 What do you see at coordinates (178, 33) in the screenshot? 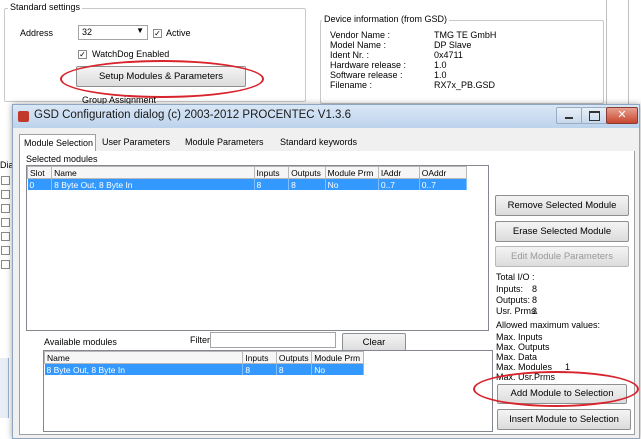
I see `active-label: Active` at bounding box center [178, 33].